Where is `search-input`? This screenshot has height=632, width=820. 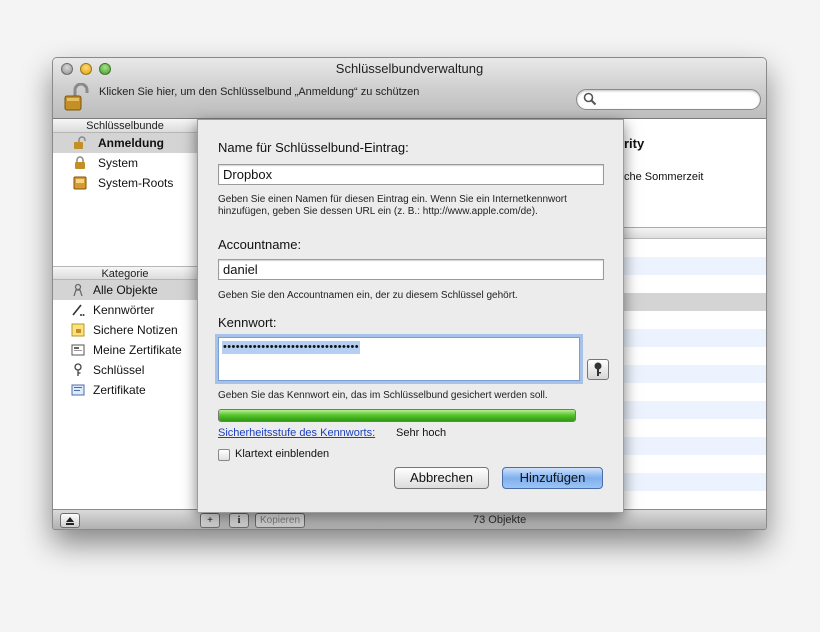 search-input is located at coordinates (676, 99).